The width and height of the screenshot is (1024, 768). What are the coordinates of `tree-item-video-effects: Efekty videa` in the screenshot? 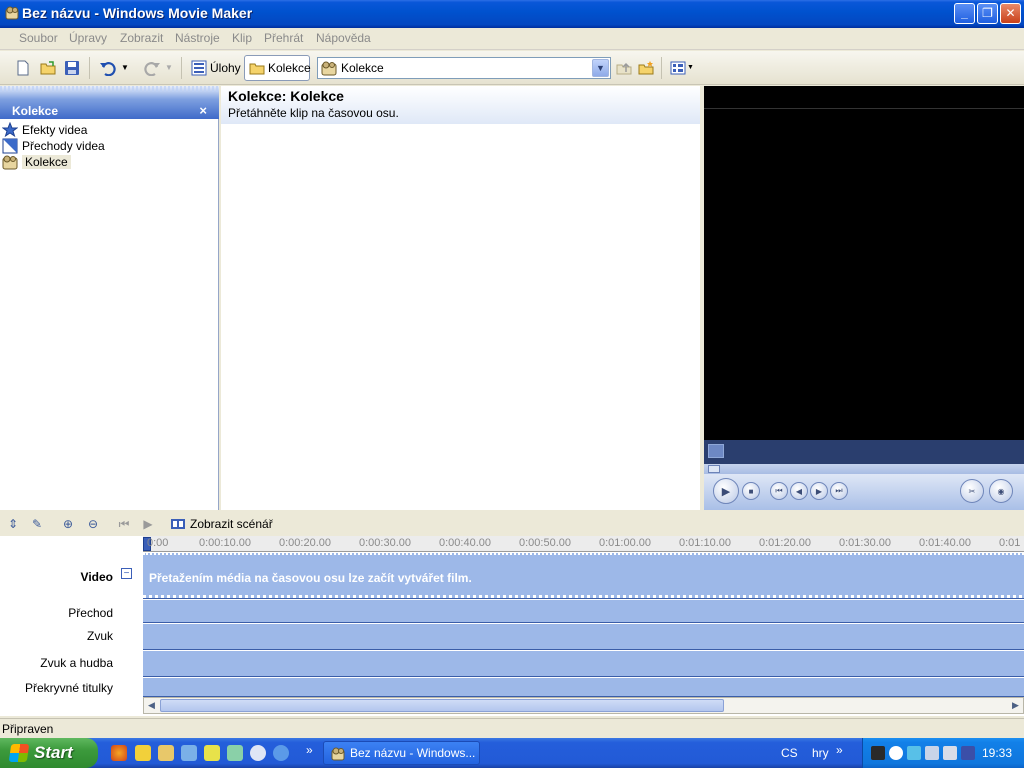 It's located at (44, 129).